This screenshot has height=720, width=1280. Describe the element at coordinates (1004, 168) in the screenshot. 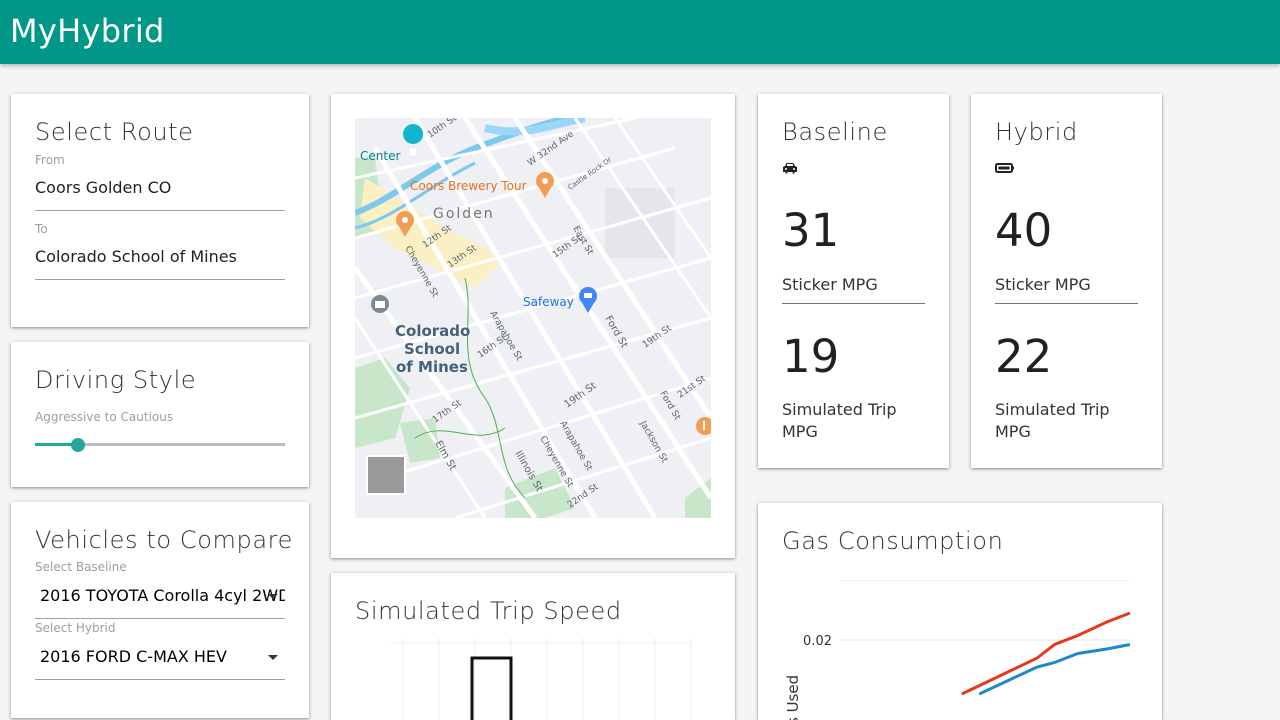

I see `battery-icon` at that location.